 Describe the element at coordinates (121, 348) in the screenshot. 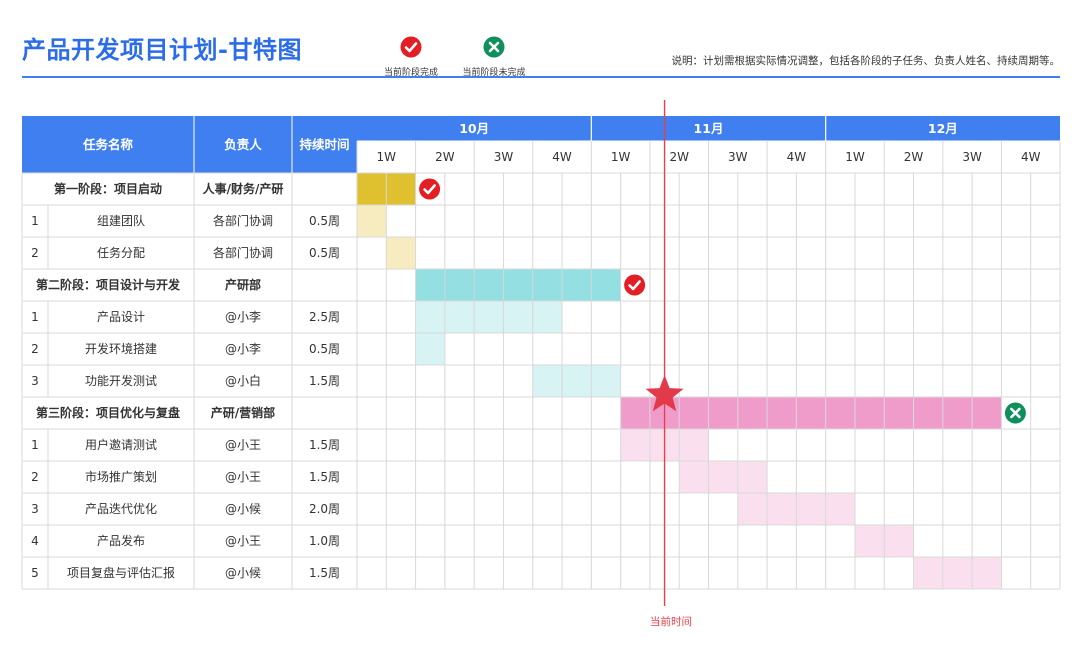

I see `task-name: 开发环境搭建` at that location.